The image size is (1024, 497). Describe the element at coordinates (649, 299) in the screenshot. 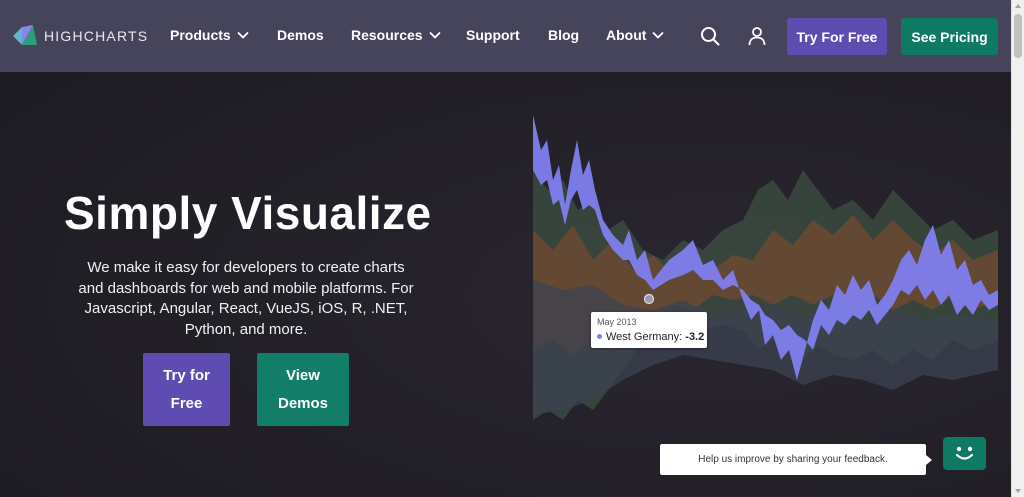

I see `hover-marker` at that location.